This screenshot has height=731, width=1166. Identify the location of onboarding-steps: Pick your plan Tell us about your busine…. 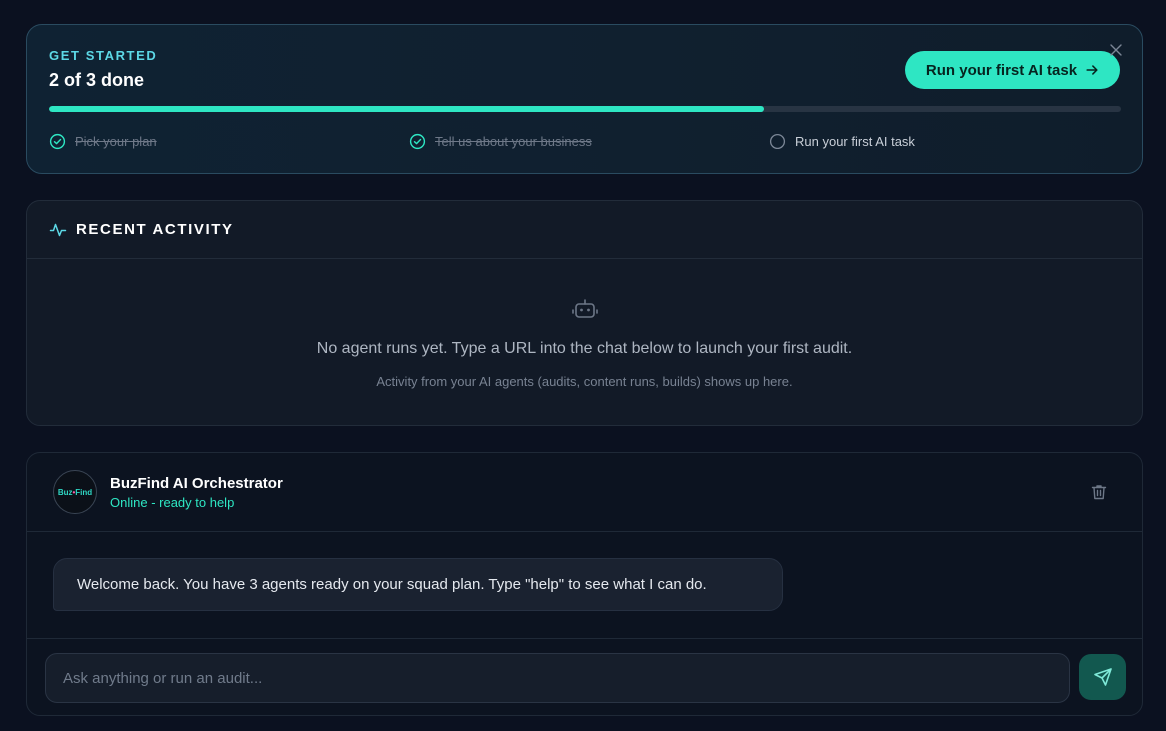
(585, 142).